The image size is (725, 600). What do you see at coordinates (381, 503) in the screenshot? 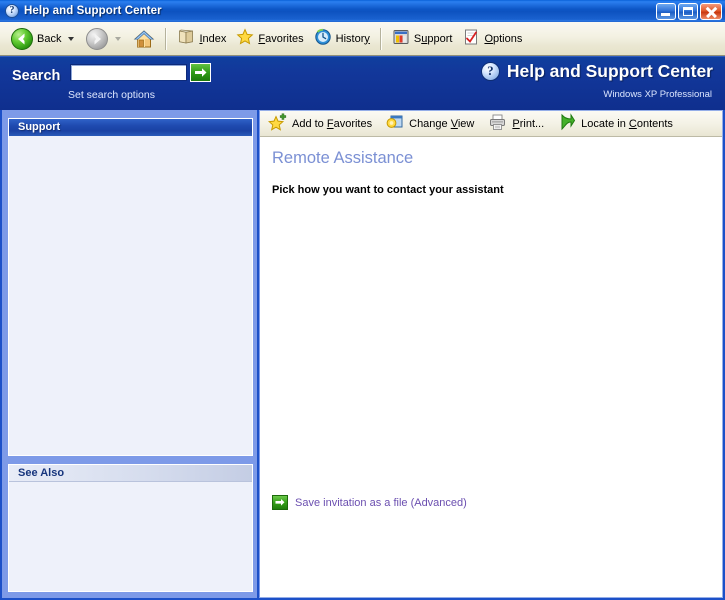
I see `save-invitation-link: Save invitation as a file (Advanced)` at bounding box center [381, 503].